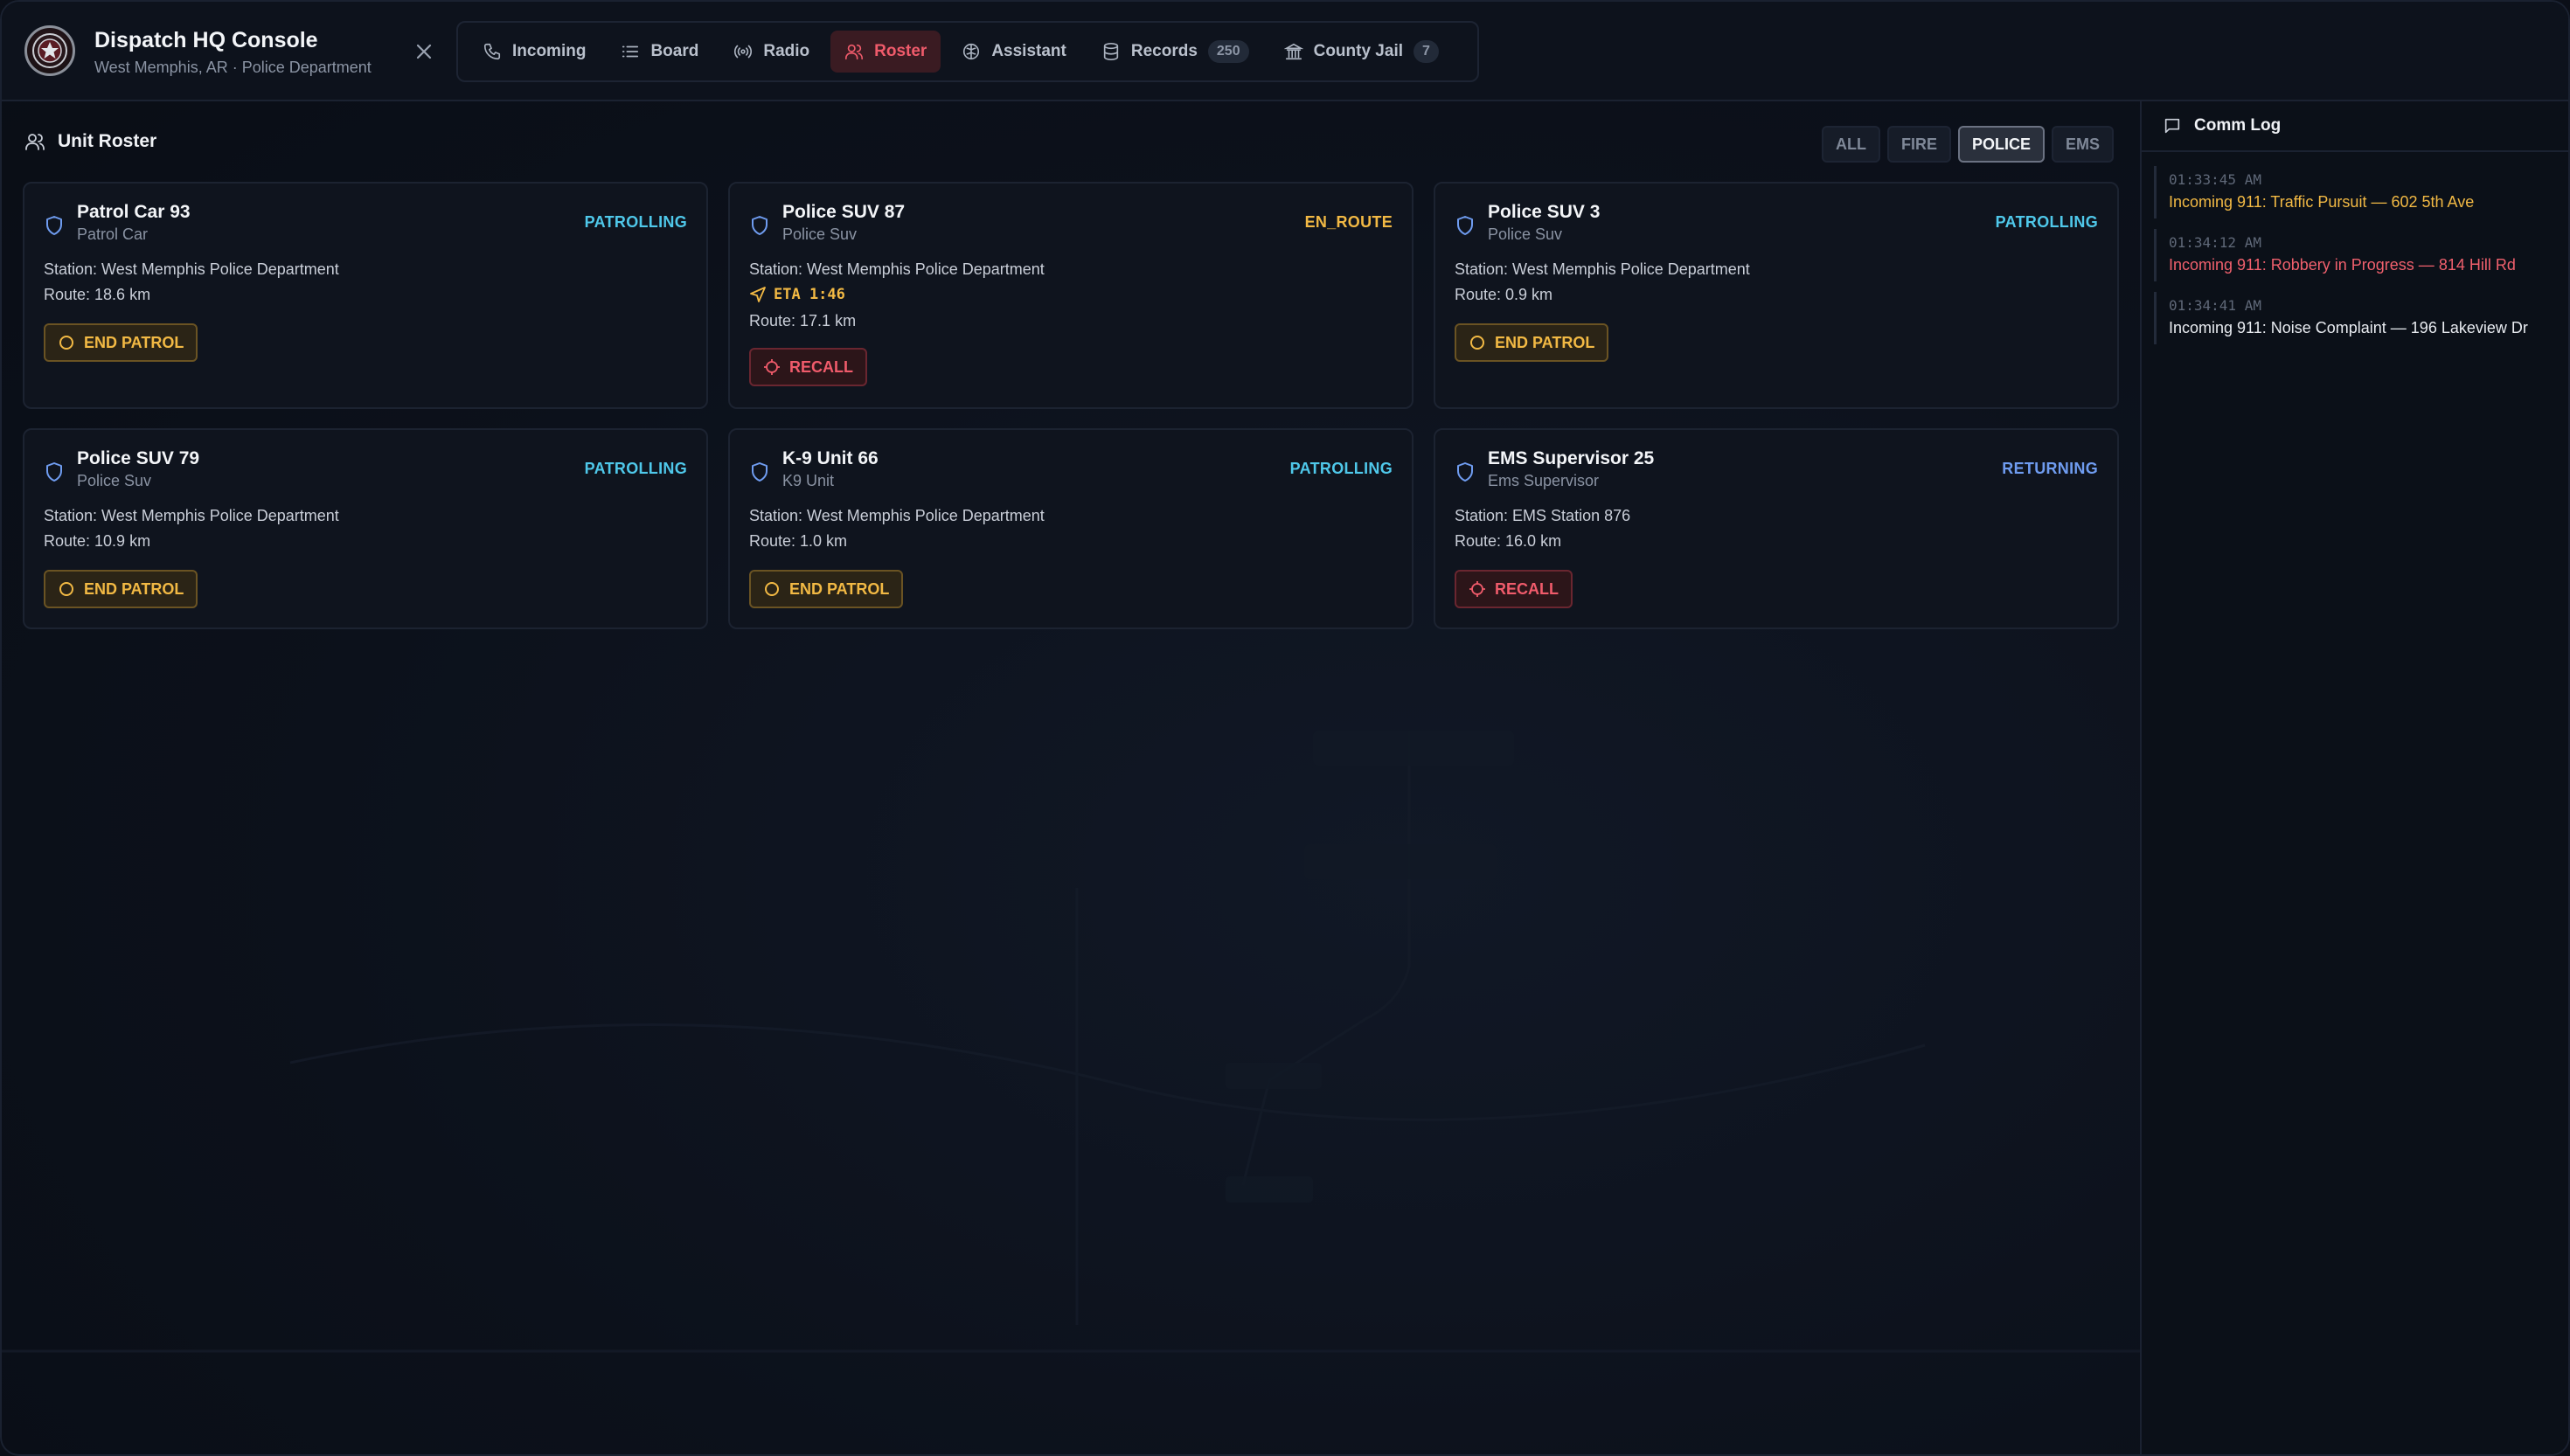 The image size is (2570, 1456). Describe the element at coordinates (1348, 222) in the screenshot. I see `unit-status-badge: EN_ROUTE` at that location.